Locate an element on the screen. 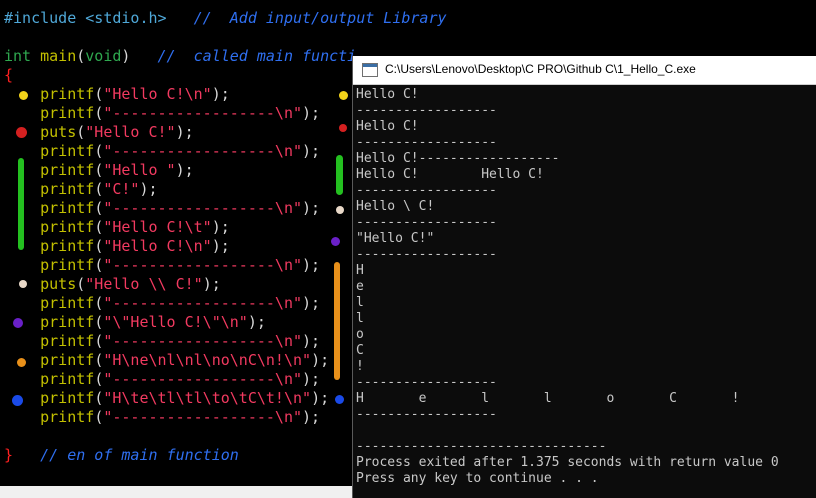 The width and height of the screenshot is (816, 498). code-line: puts("Hello \\ C!"); is located at coordinates (112, 284).